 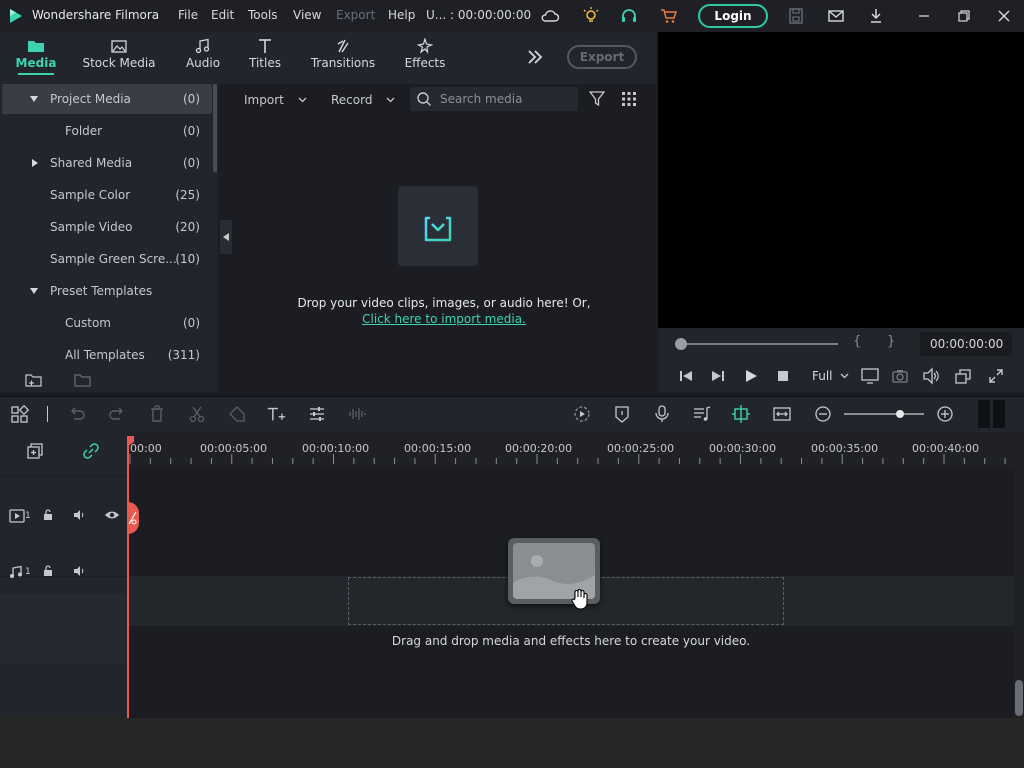 I want to click on adjust-sliders-icon, so click(x=317, y=414).